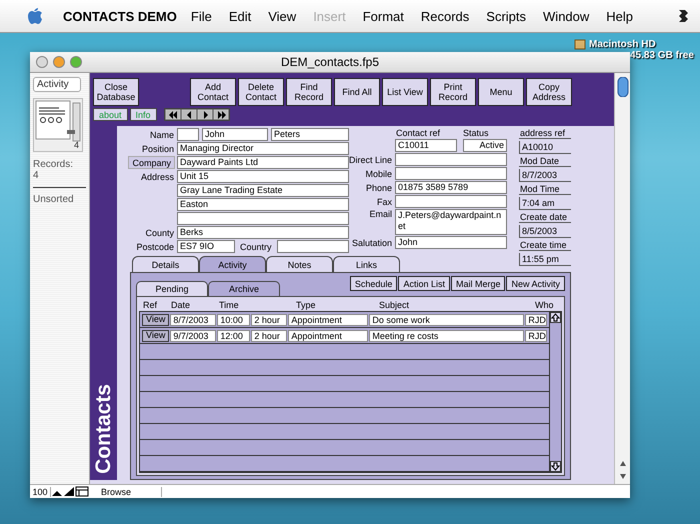 This screenshot has height=524, width=700. Describe the element at coordinates (127, 491) in the screenshot. I see `mode-label: Browse` at that location.